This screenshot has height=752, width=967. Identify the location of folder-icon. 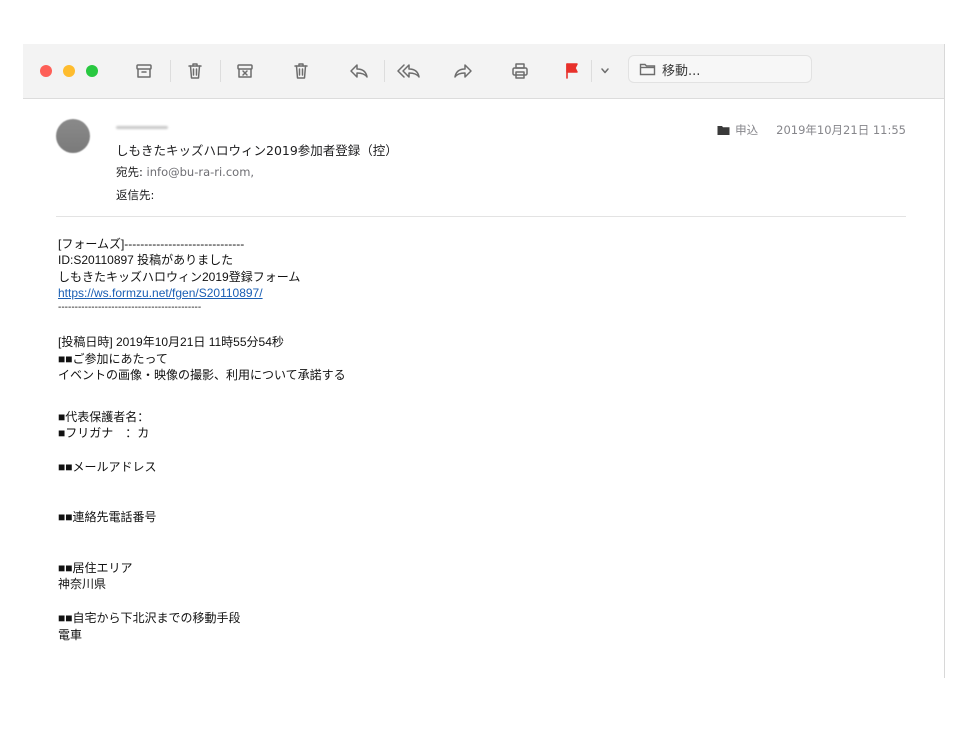
(647, 69).